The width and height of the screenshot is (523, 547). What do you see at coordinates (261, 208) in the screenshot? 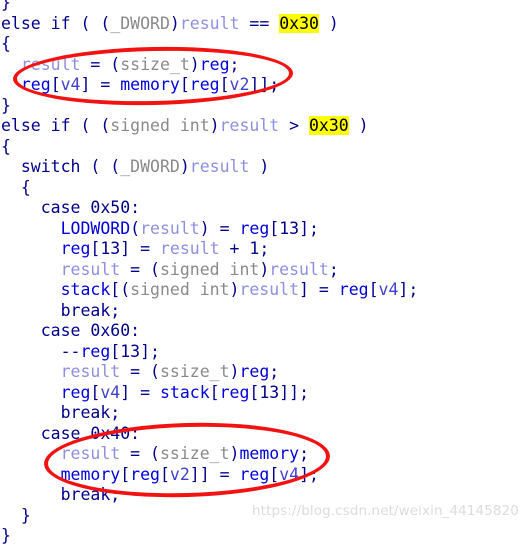
I see `code-line: case 0x50:` at bounding box center [261, 208].